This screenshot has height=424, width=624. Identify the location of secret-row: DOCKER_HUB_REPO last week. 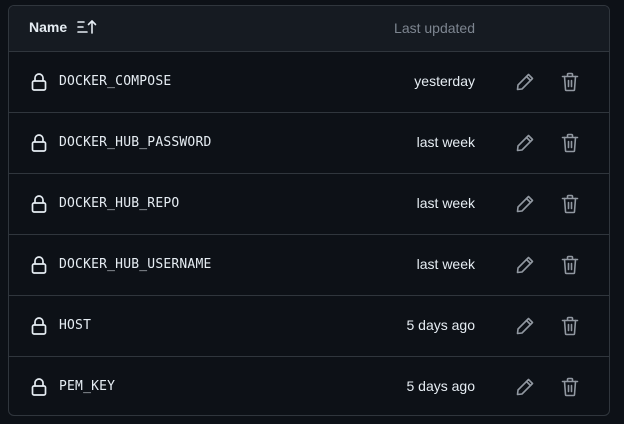
(309, 204).